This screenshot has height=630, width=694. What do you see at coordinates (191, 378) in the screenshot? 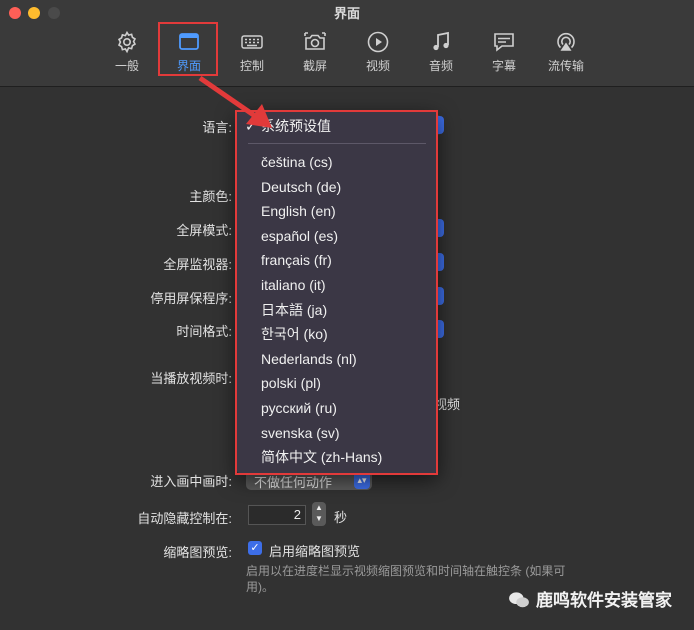
I see `when-playing-label: 当播放视频时:` at bounding box center [191, 378].